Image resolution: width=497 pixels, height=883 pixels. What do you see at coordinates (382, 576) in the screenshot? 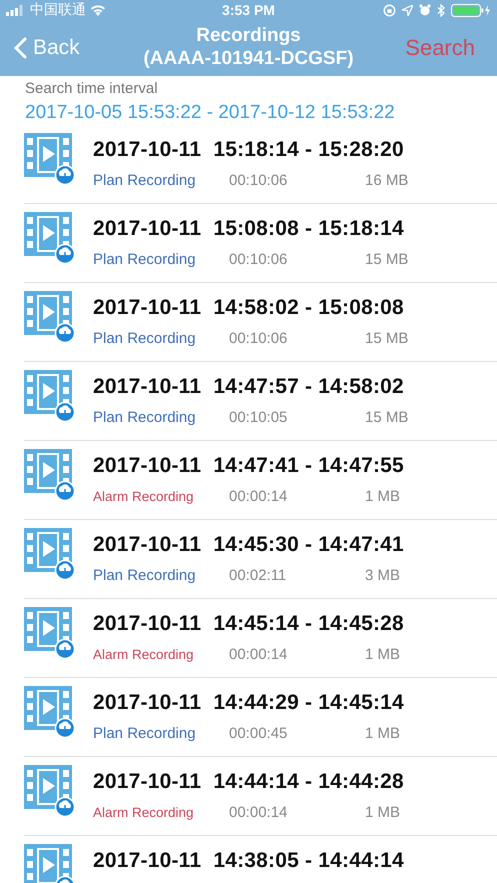
I see `recording-size: 3 MB` at bounding box center [382, 576].